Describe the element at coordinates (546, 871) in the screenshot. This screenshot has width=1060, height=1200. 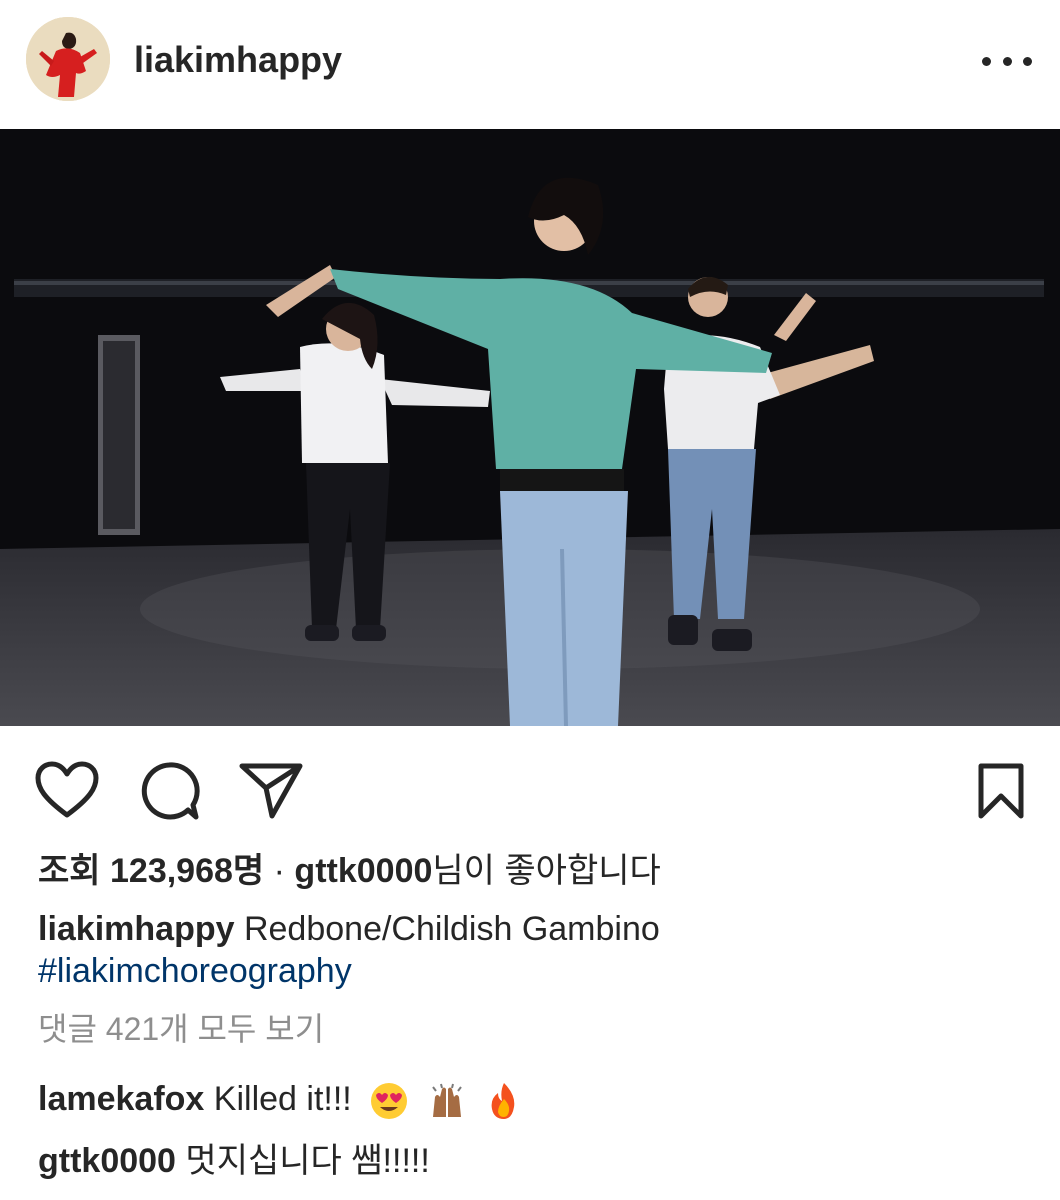
I see `liked-suffix: 님이 좋아합니다` at that location.